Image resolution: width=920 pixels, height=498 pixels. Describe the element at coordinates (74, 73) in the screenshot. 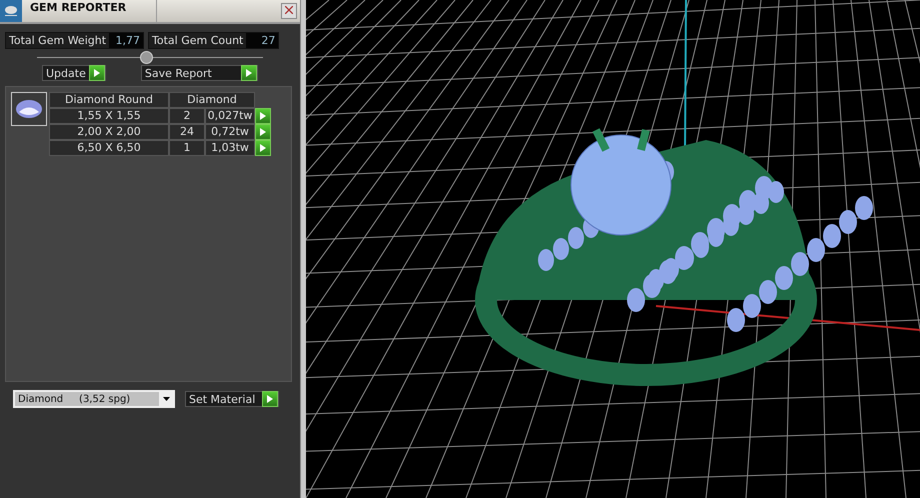

I see `update-button: Update` at that location.